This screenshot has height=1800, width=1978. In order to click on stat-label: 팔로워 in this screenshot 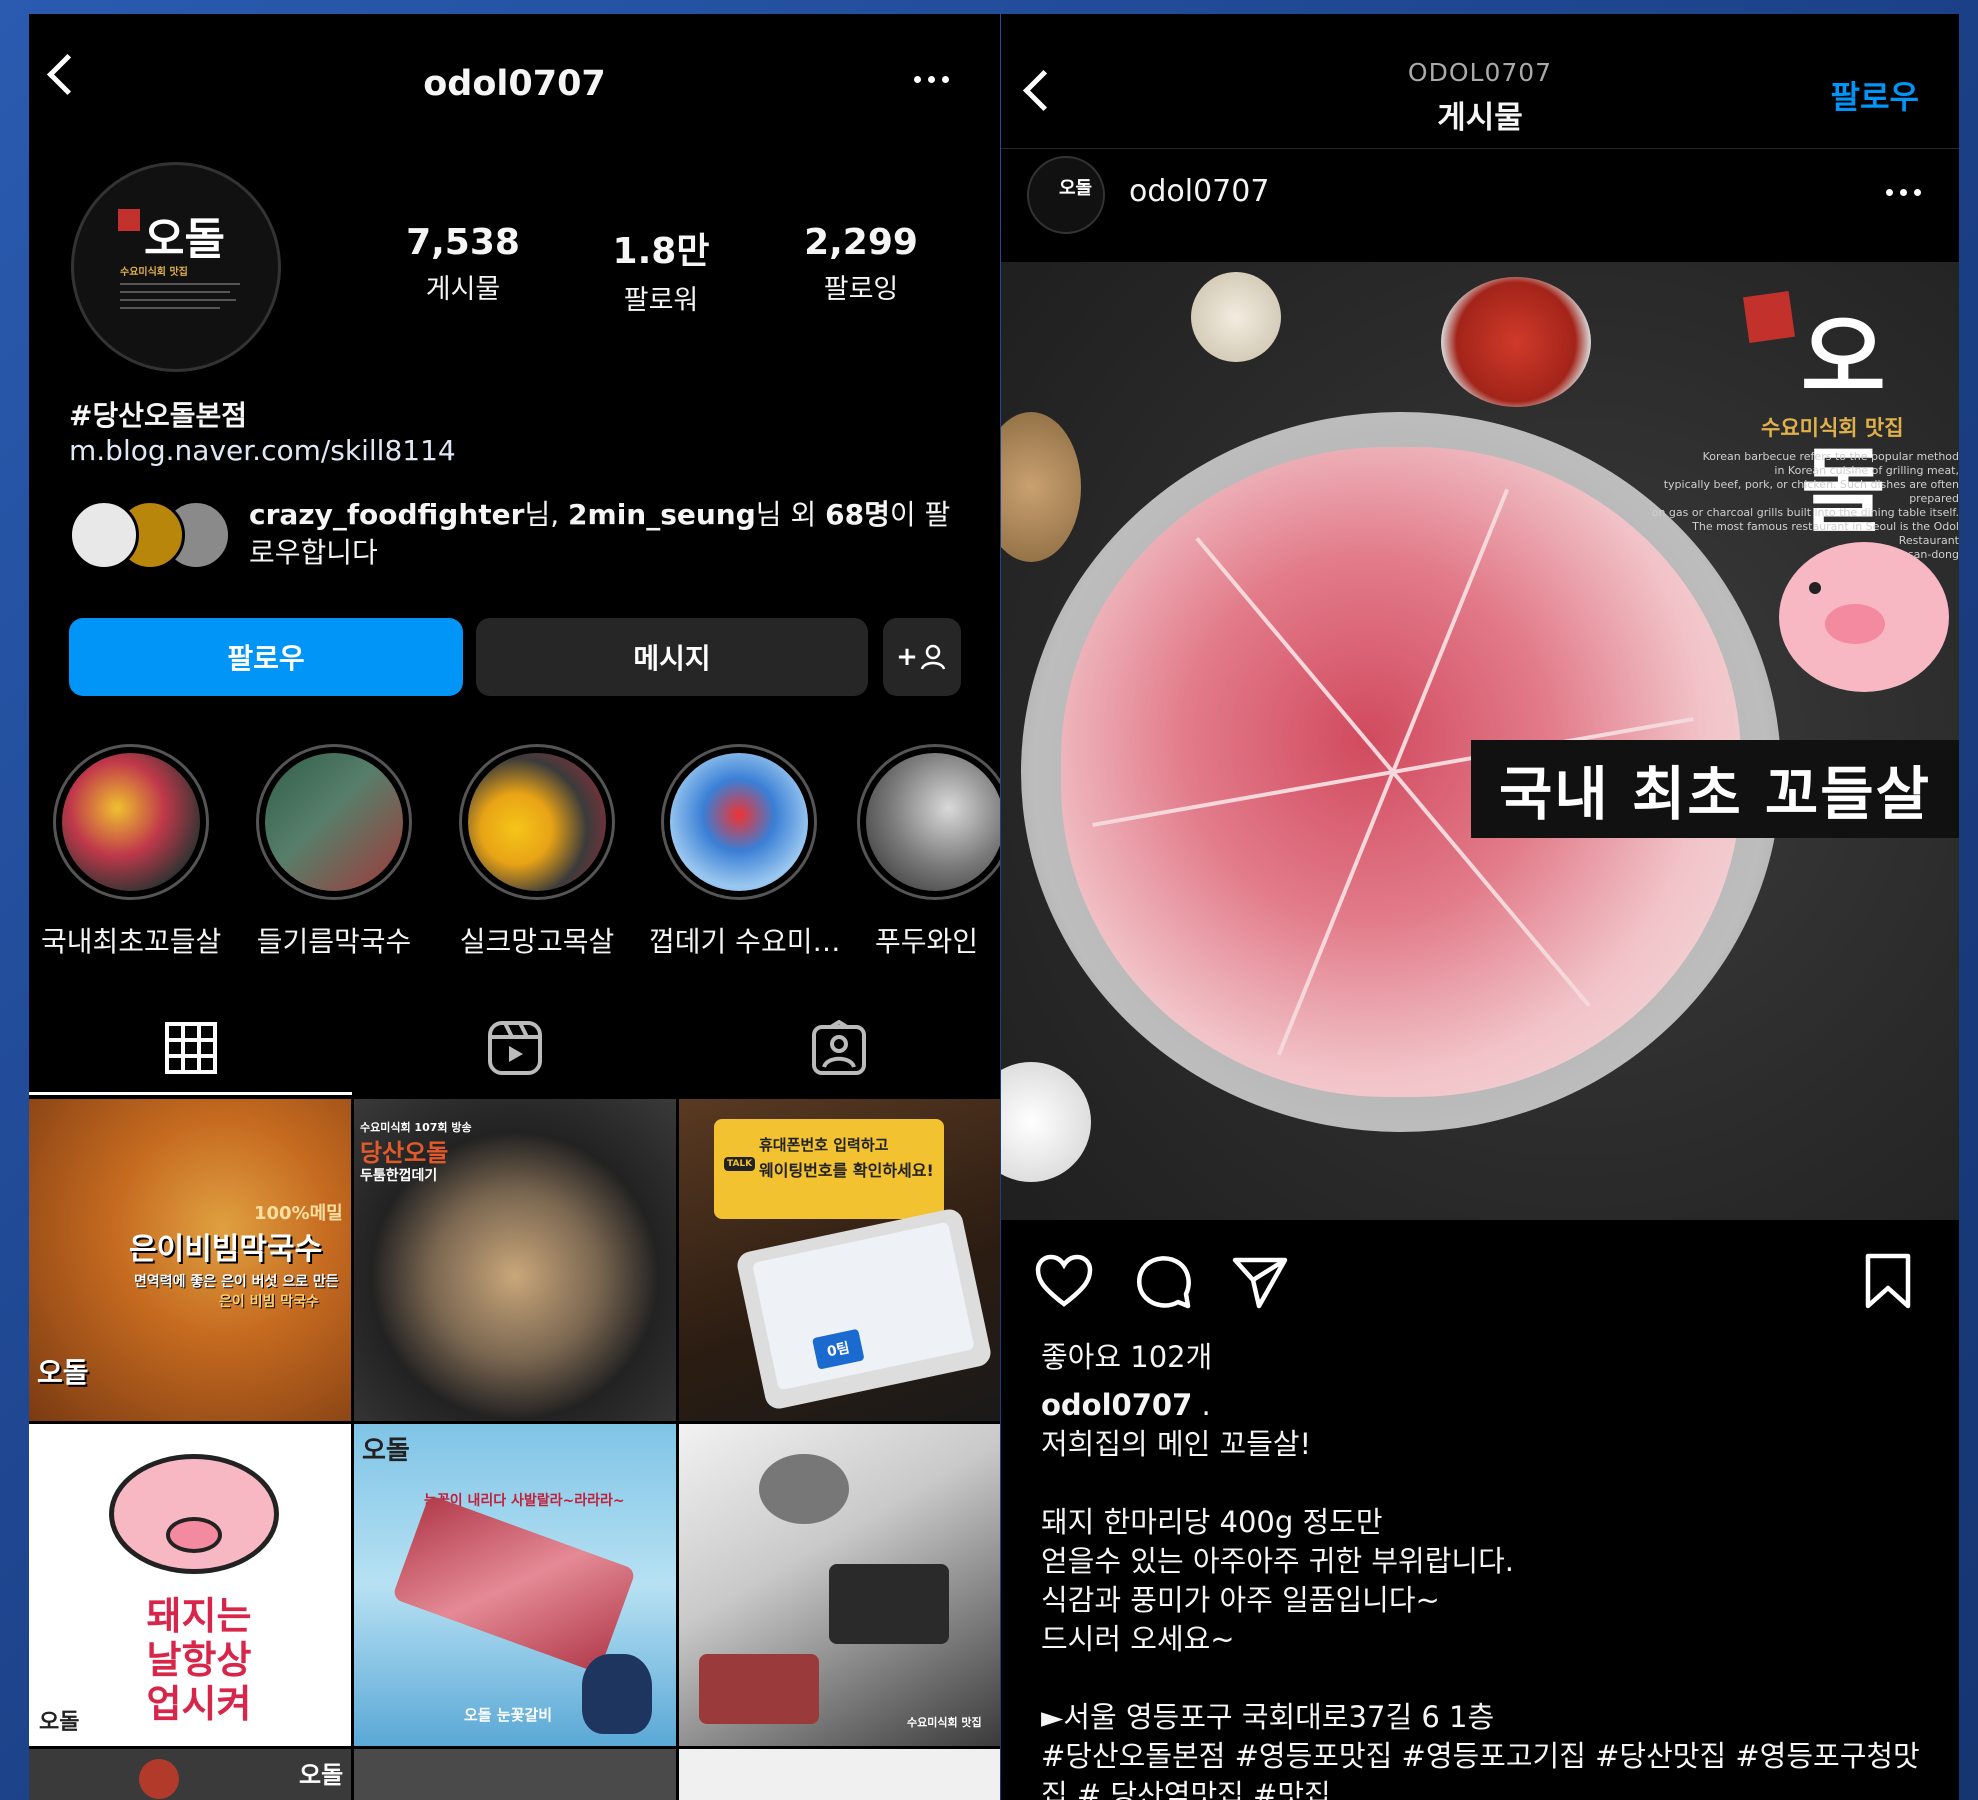, I will do `click(661, 300)`.